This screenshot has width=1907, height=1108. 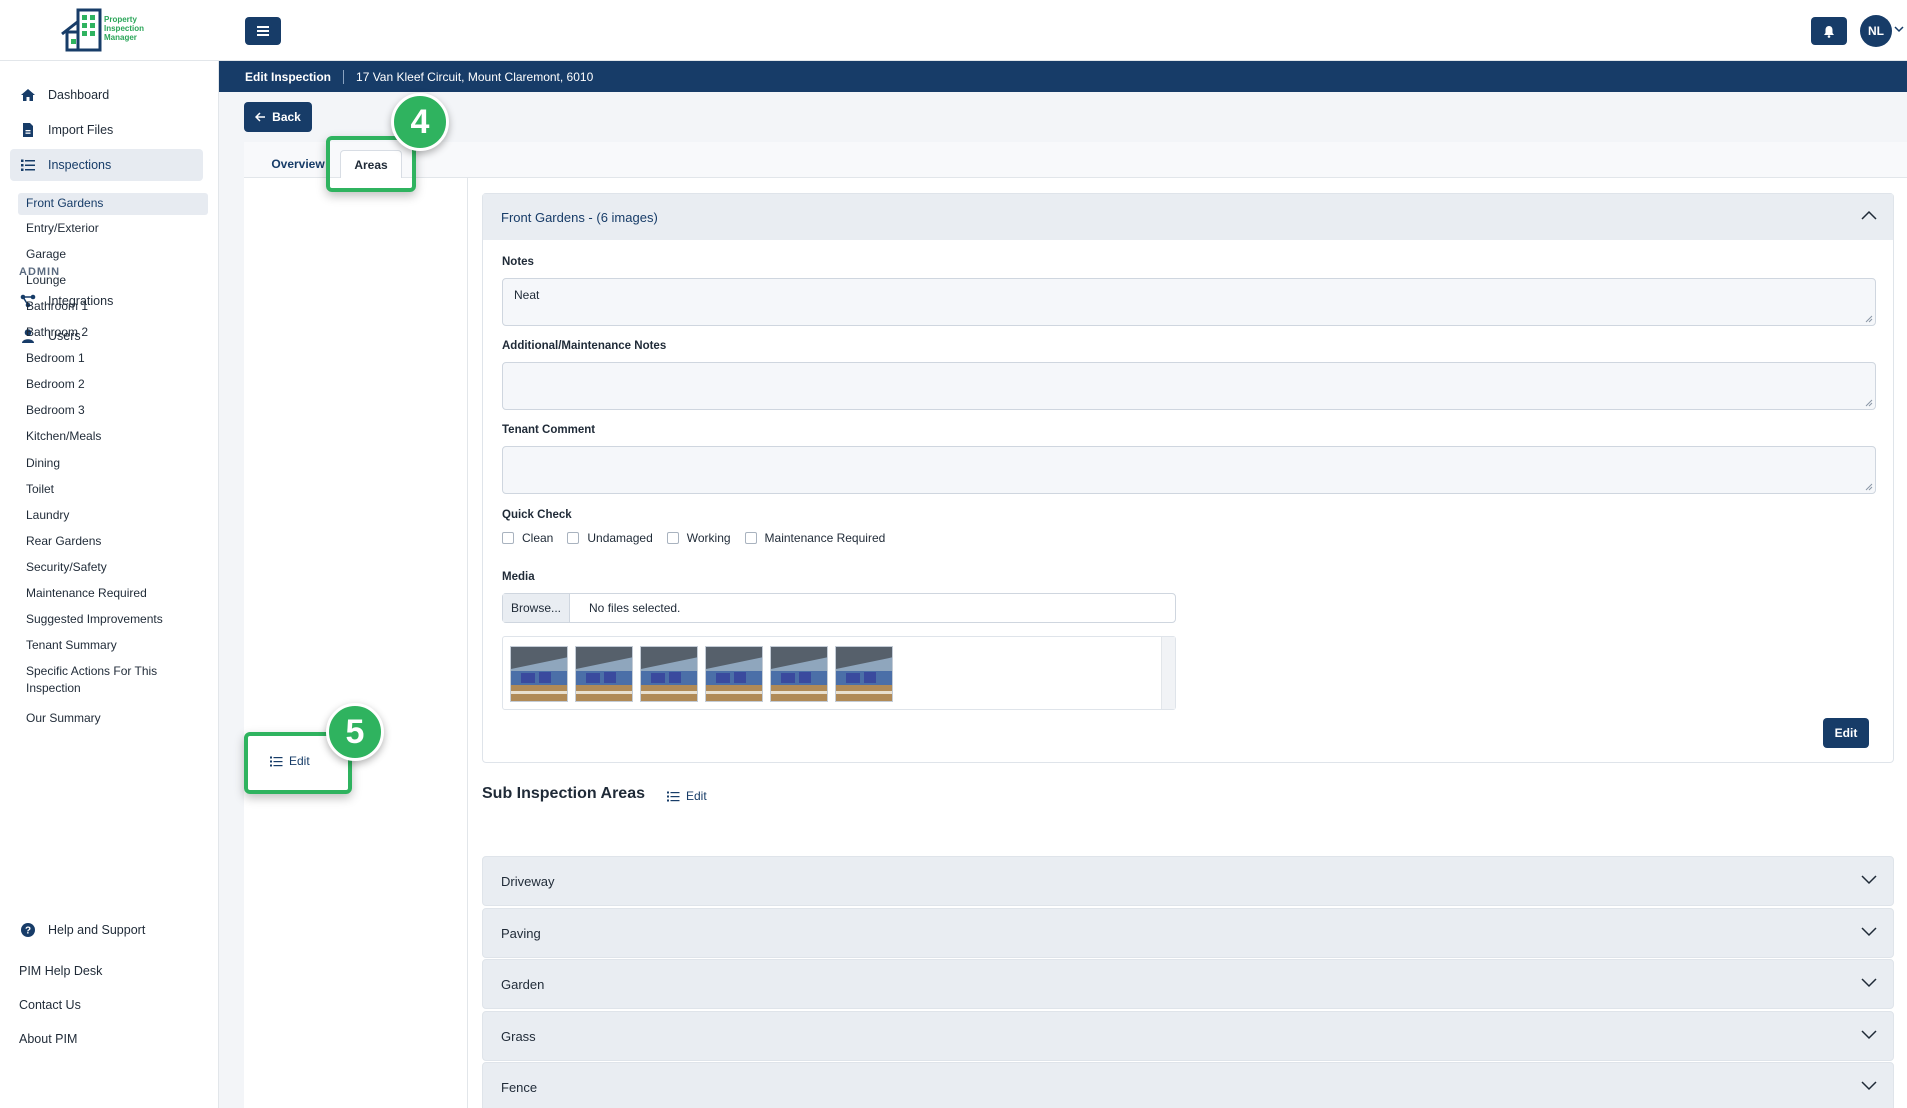 What do you see at coordinates (113, 254) in the screenshot?
I see `area-item: Garage` at bounding box center [113, 254].